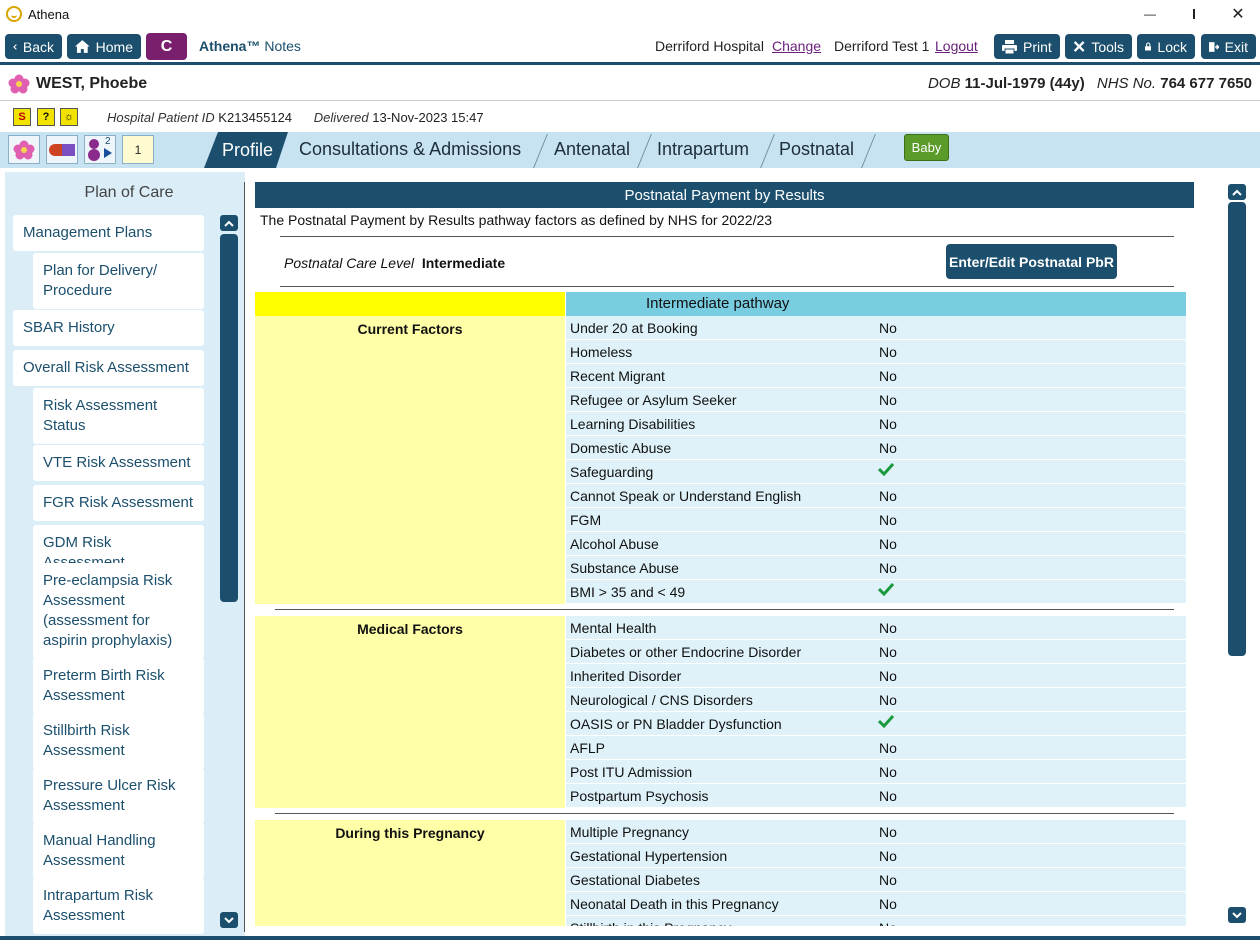  I want to click on sidebar-item-plan-for-delivery: Plan for Delivery/ Procedure, so click(118, 281).